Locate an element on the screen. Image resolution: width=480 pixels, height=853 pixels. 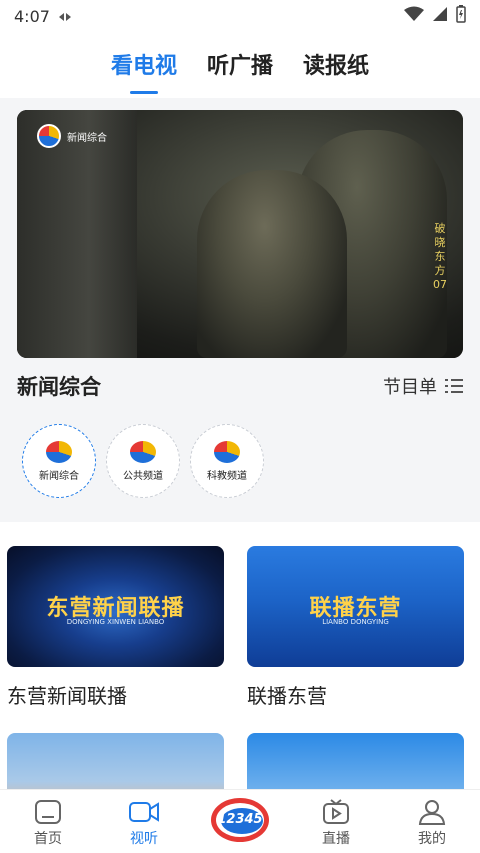
nav-video-label: 视听 is located at coordinates (144, 839).